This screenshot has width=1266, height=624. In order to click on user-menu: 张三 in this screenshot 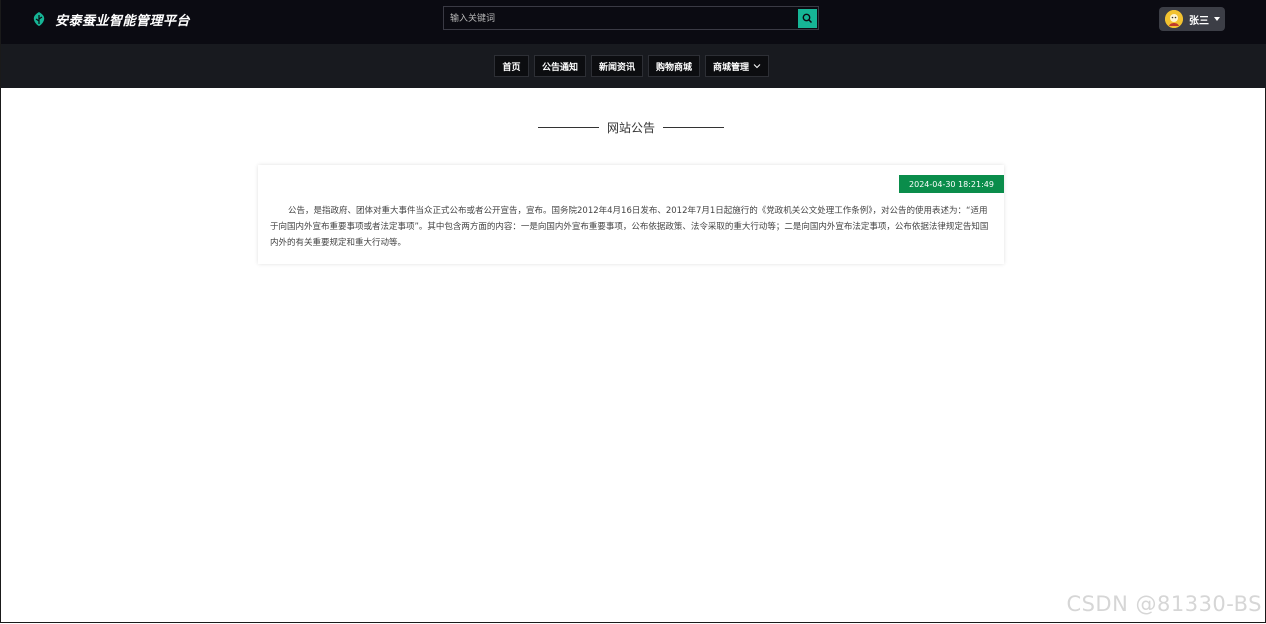, I will do `click(1192, 19)`.